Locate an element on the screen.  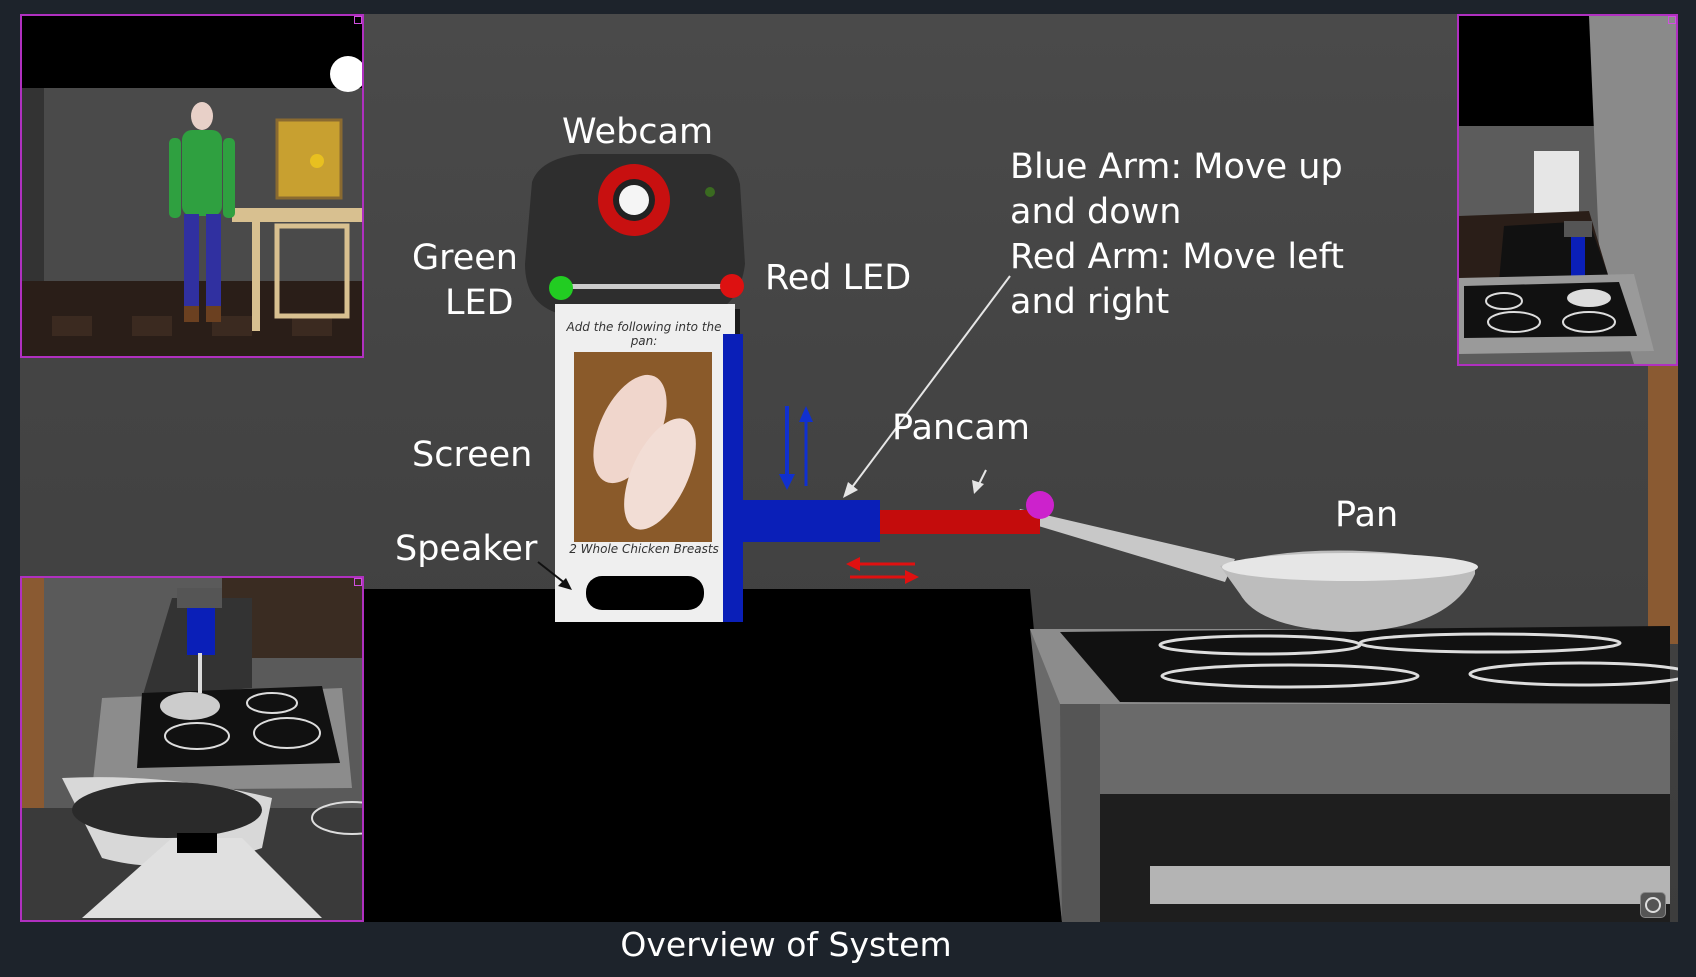
label-green-led-line2: LED is located at coordinates (479, 303).